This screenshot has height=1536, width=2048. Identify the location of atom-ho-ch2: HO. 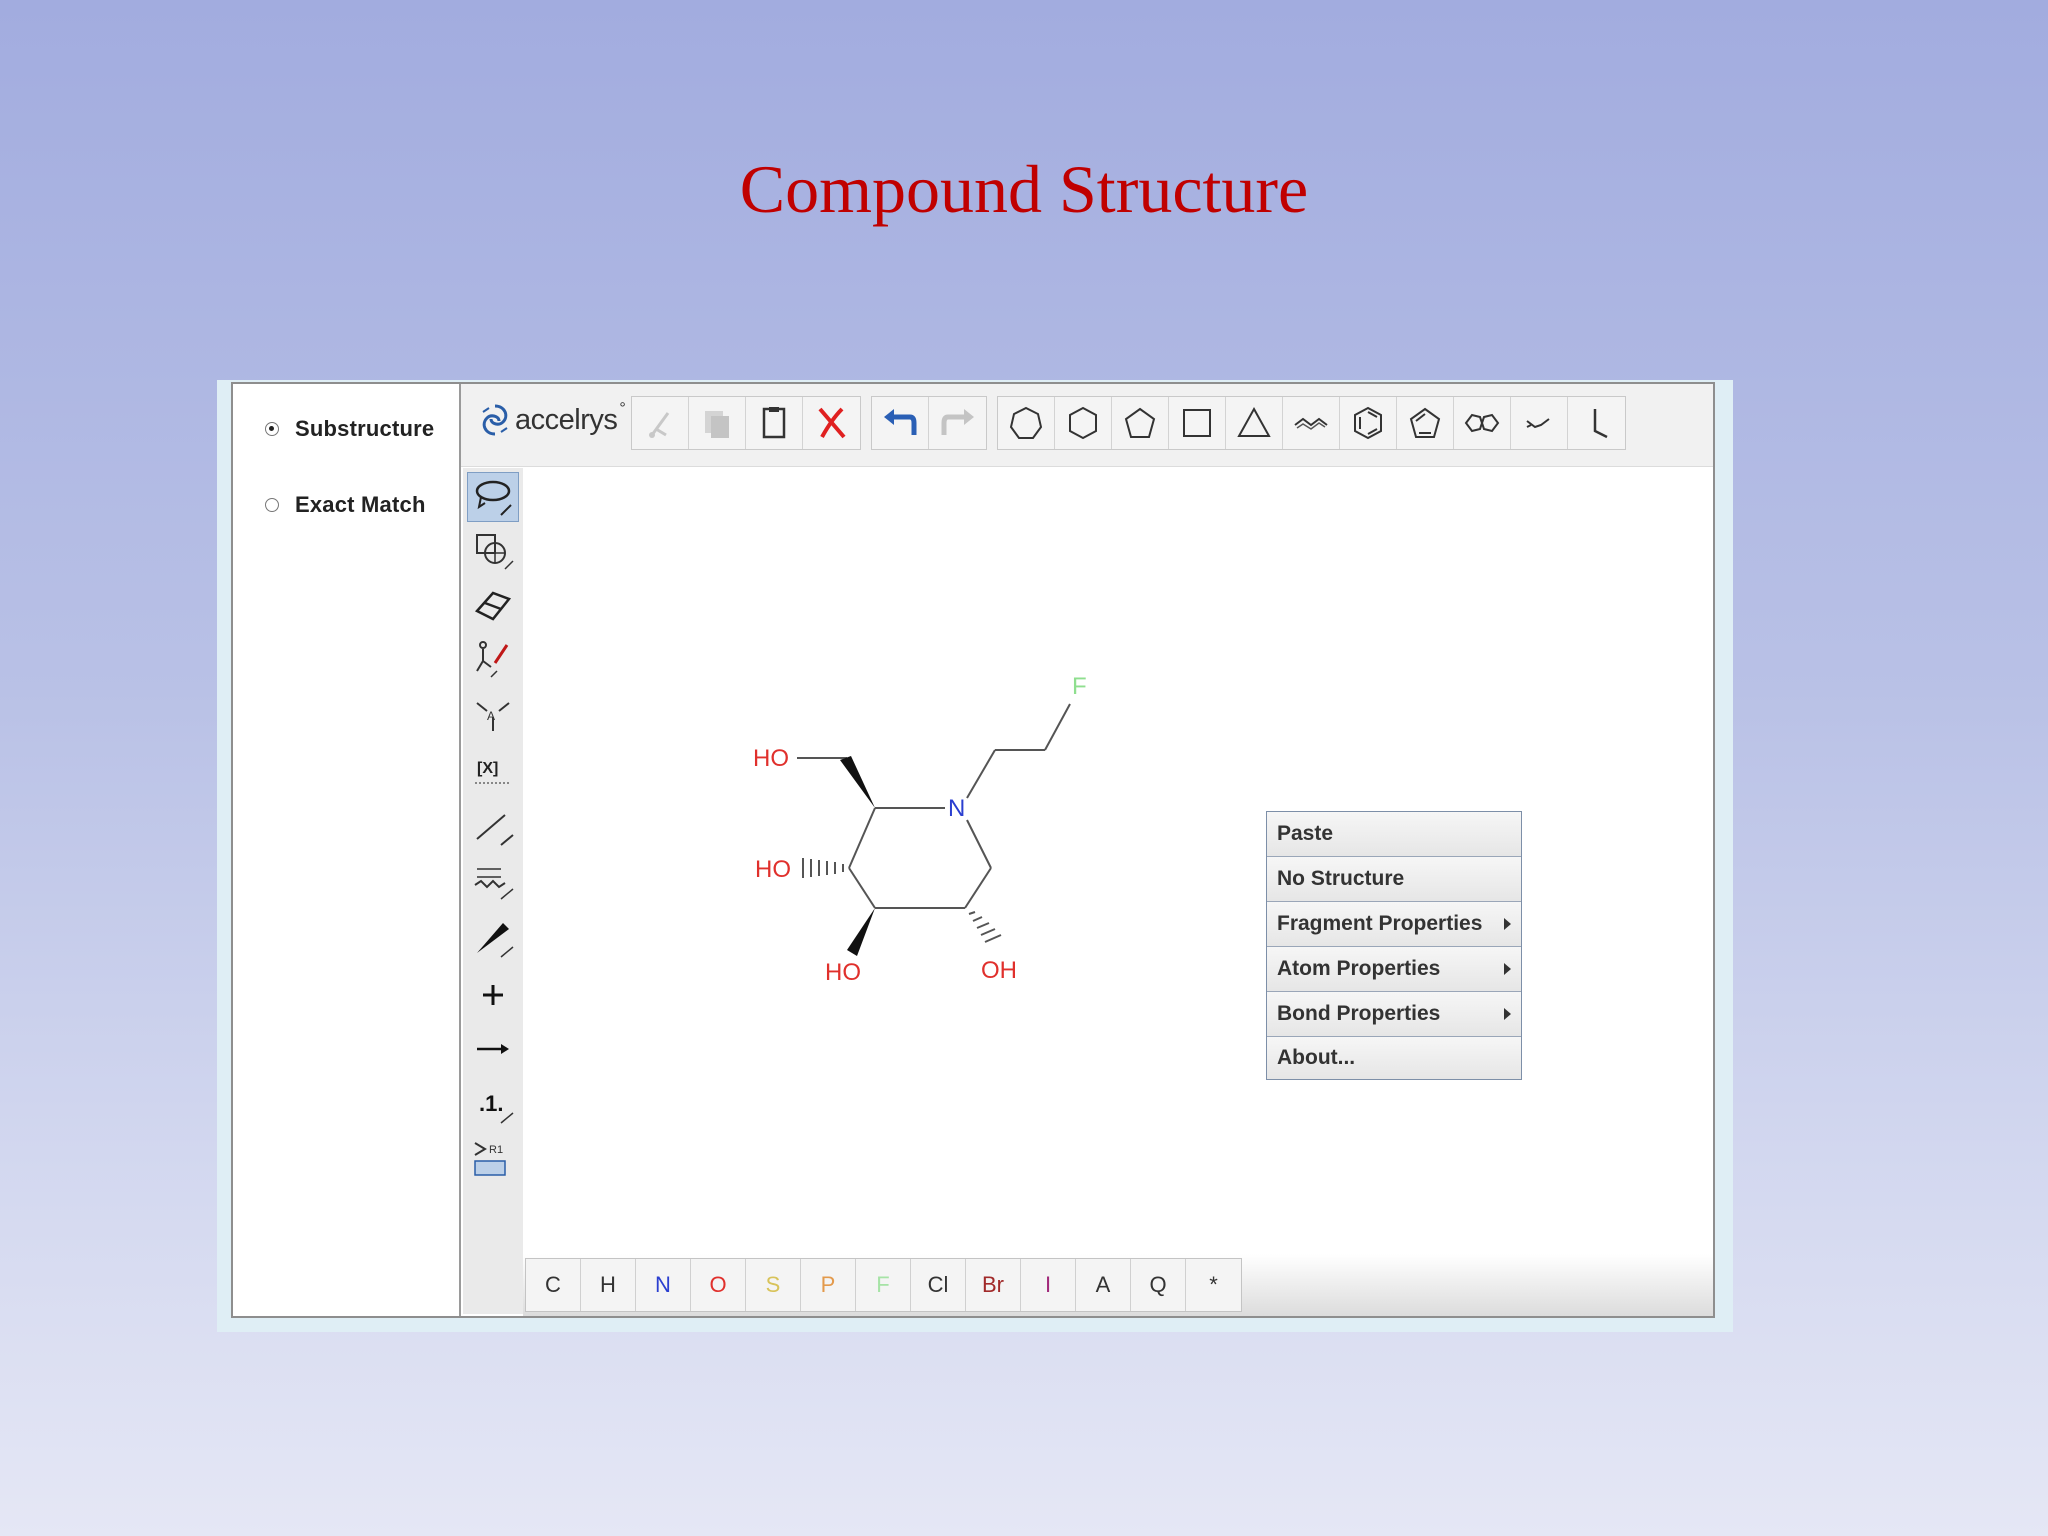
(771, 758).